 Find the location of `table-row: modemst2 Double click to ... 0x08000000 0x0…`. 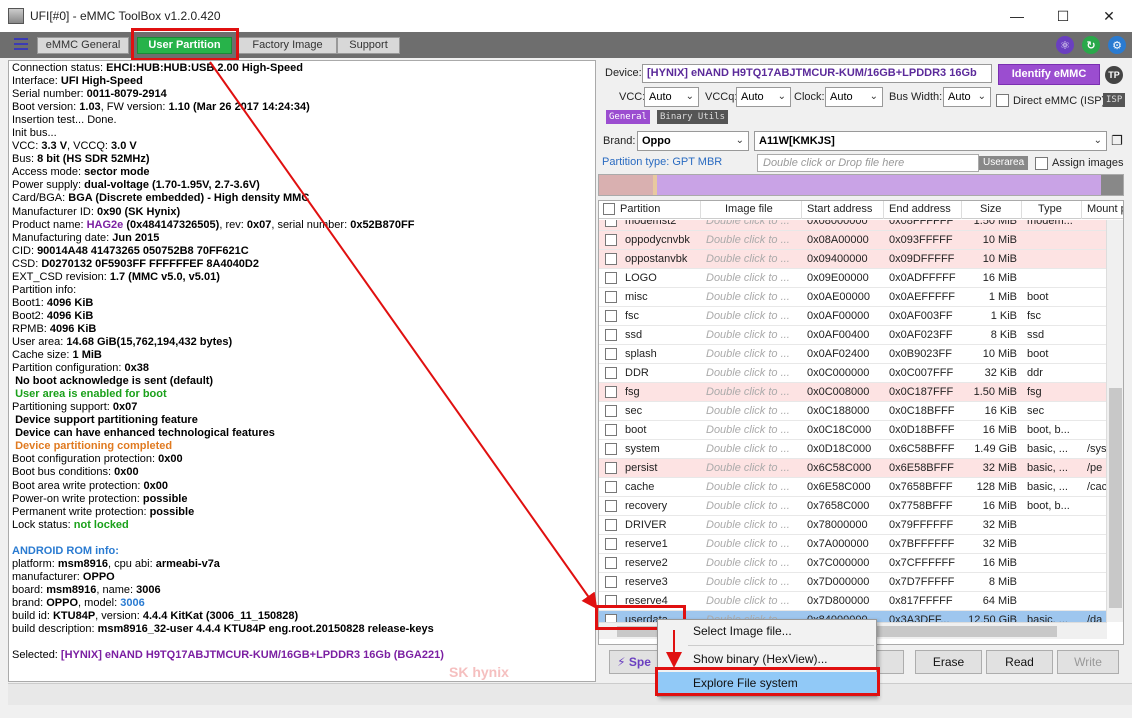

table-row: modemst2 Double click to ... 0x08000000 0x0… is located at coordinates (853, 225).